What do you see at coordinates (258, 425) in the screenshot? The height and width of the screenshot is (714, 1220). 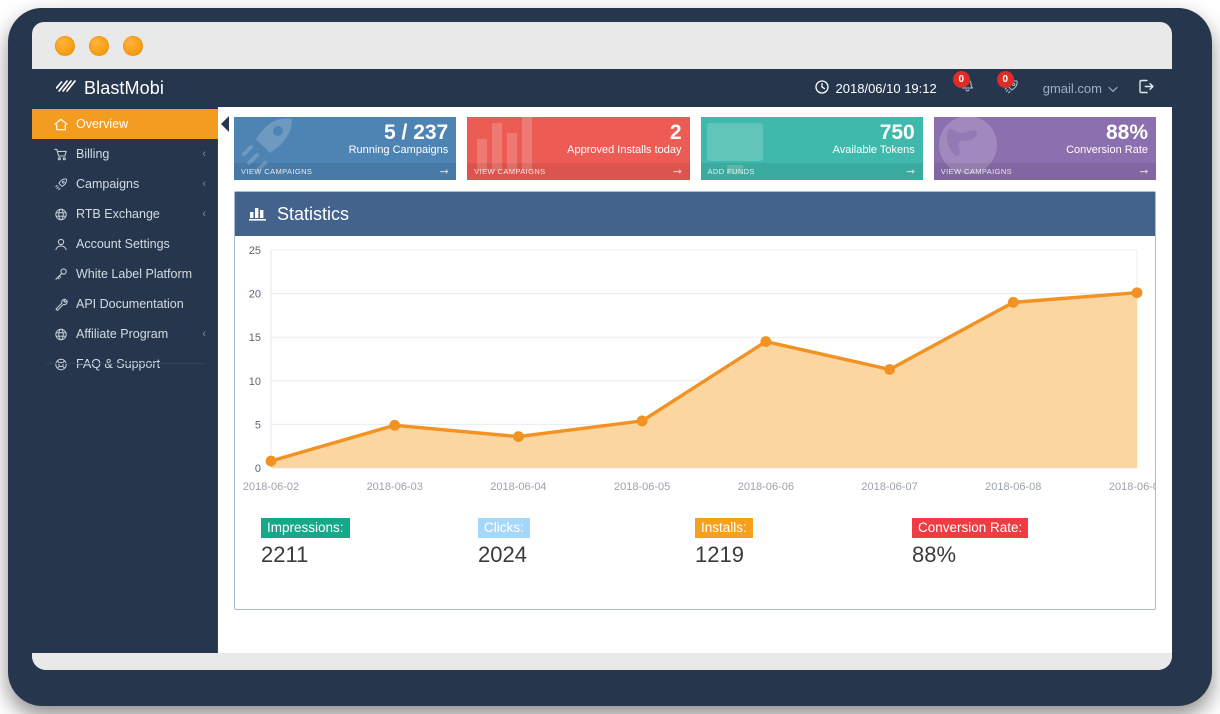 I see `y-axis-tick: 5` at bounding box center [258, 425].